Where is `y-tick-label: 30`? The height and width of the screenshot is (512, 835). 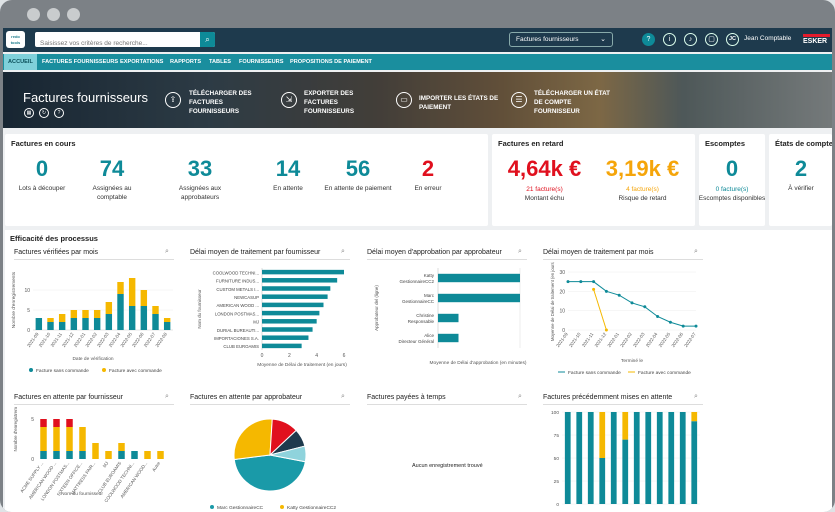
y-tick-label: 30 is located at coordinates (562, 273).